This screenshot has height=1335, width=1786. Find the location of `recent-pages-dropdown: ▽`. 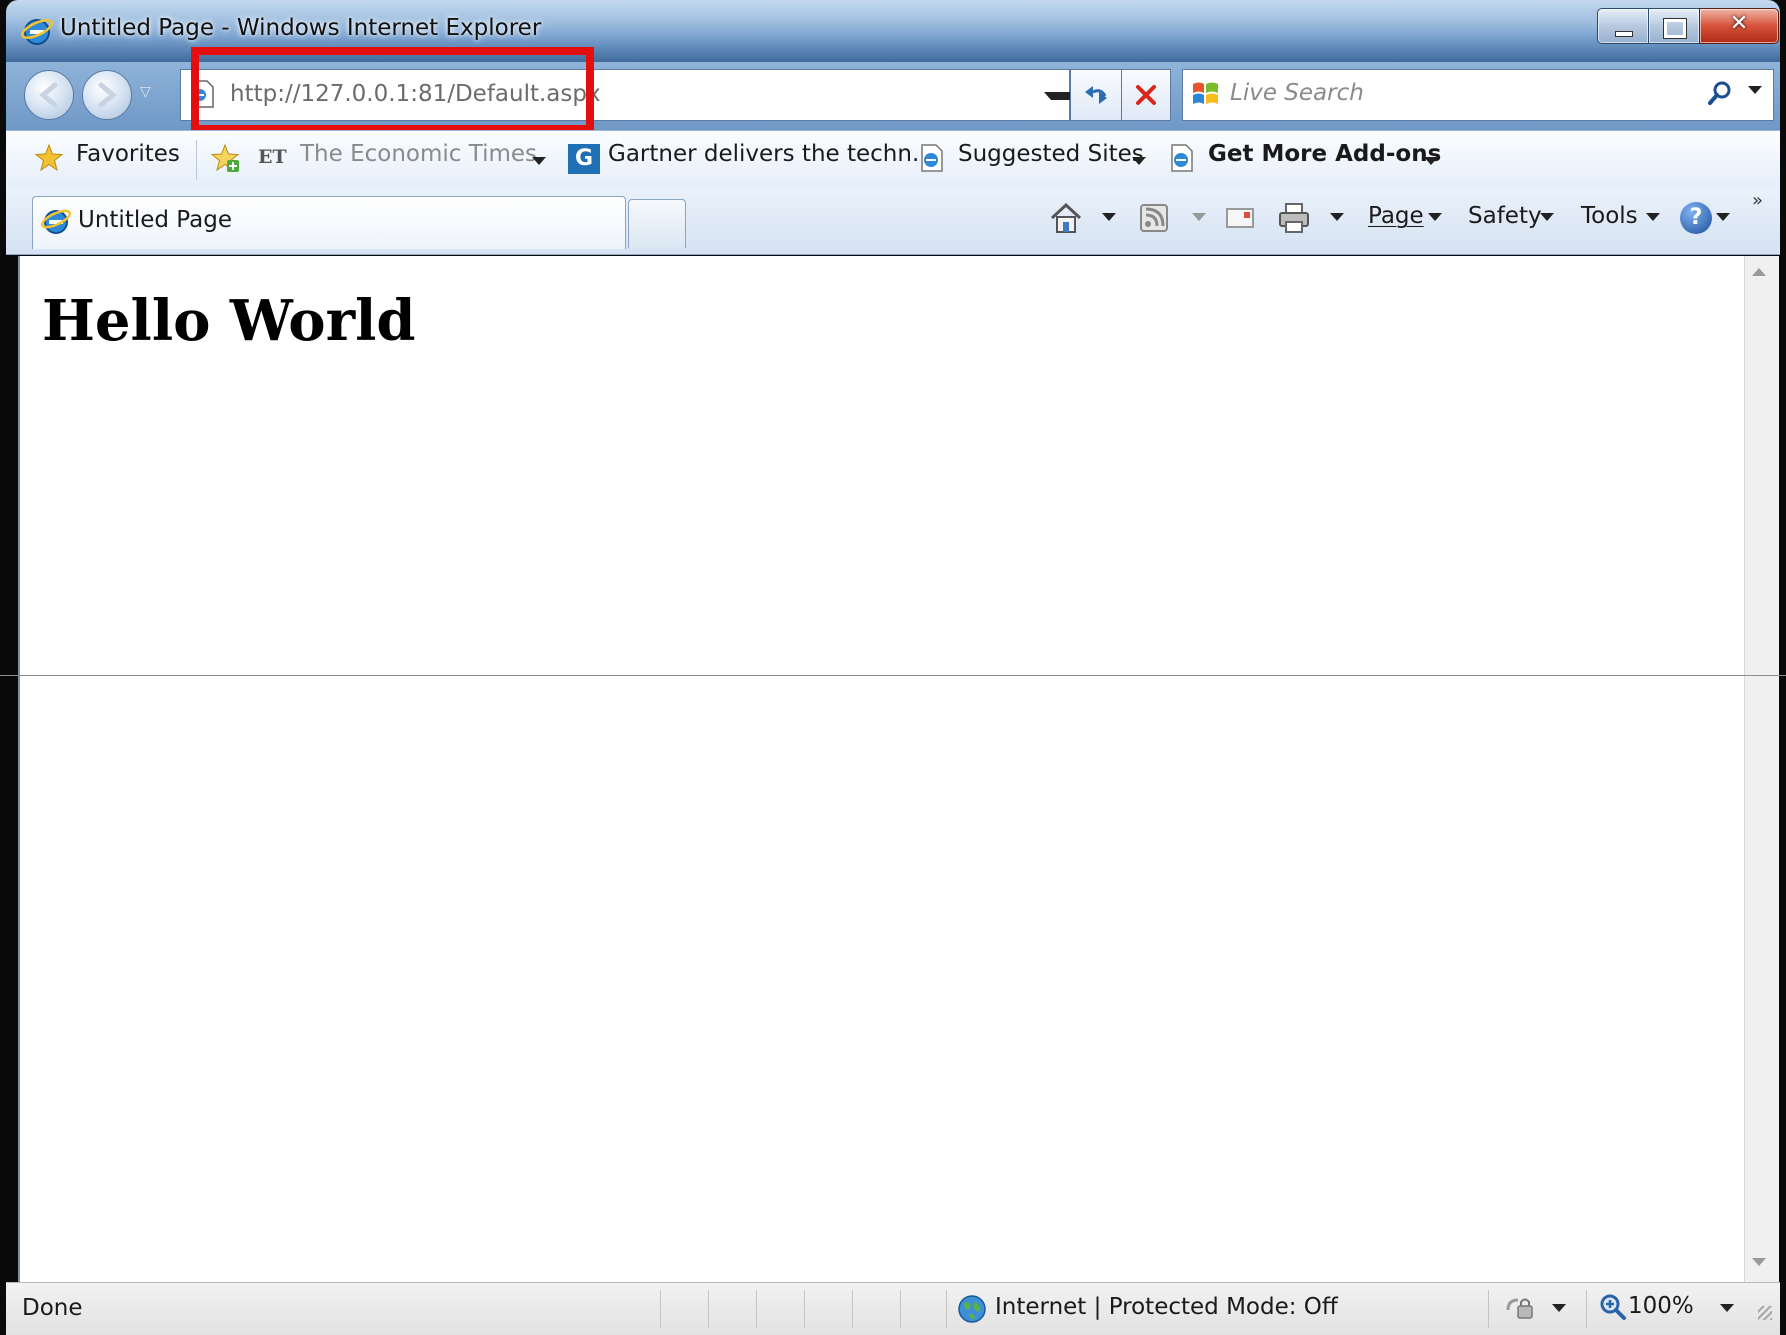

recent-pages-dropdown: ▽ is located at coordinates (145, 92).